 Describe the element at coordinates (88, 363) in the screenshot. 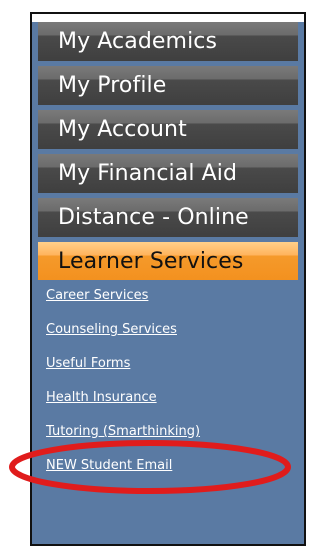

I see `sub-link-useful-forms: Useful Forms` at that location.